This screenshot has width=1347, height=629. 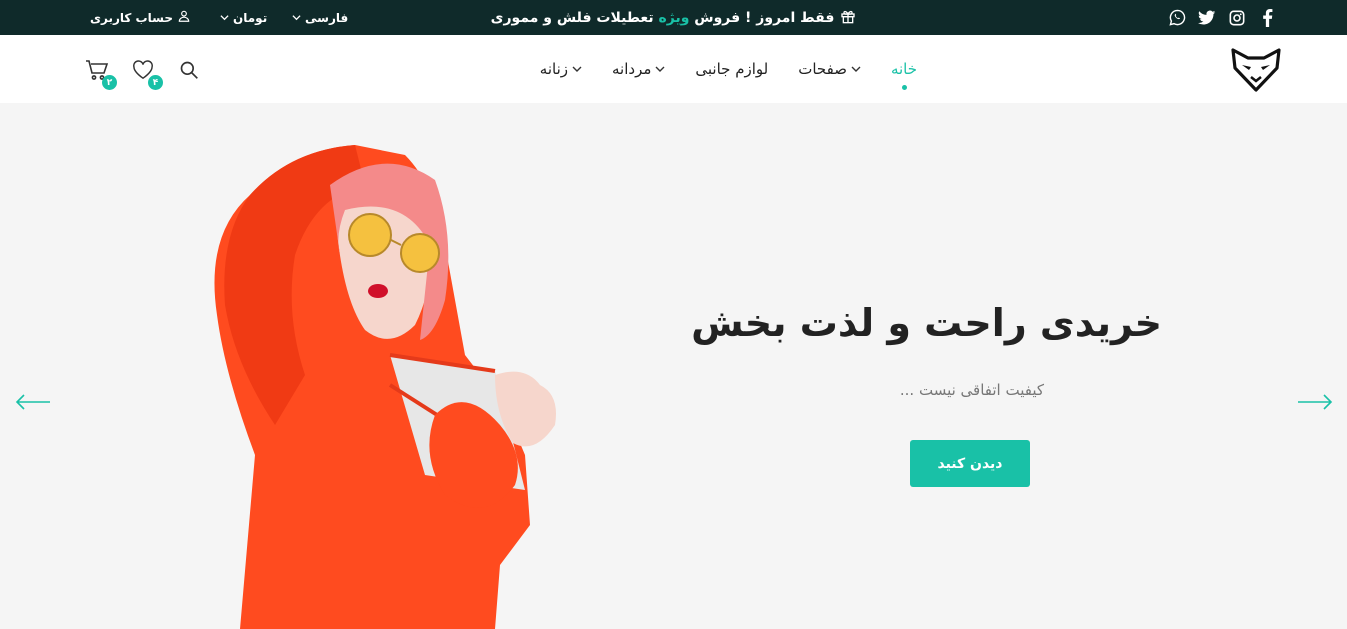 I want to click on user-icon, so click(x=184, y=17).